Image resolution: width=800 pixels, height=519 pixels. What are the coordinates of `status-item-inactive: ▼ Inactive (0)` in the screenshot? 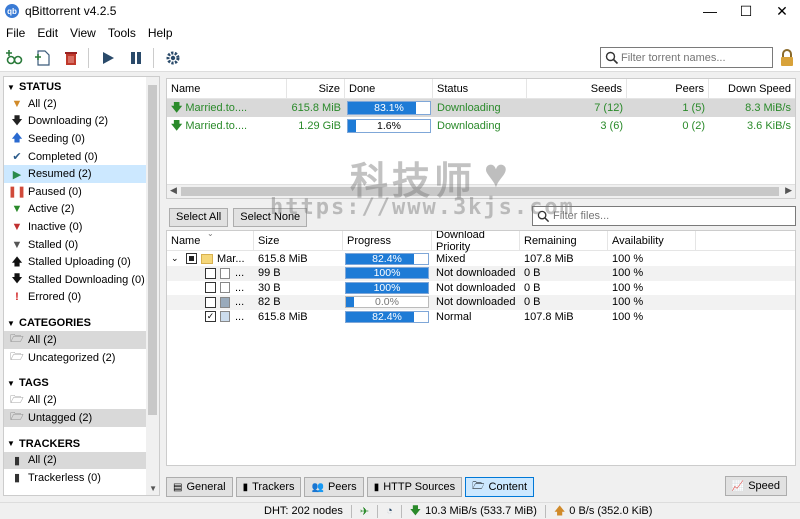 It's located at (75, 227).